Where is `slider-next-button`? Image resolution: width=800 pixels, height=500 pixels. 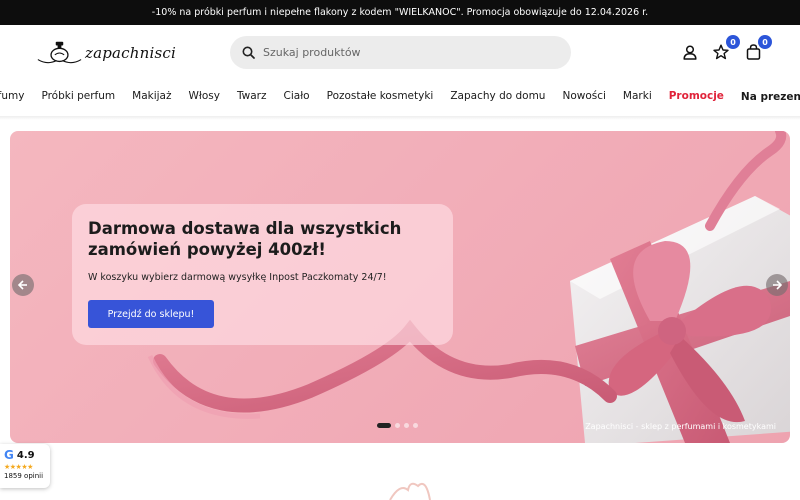
slider-next-button is located at coordinates (777, 285).